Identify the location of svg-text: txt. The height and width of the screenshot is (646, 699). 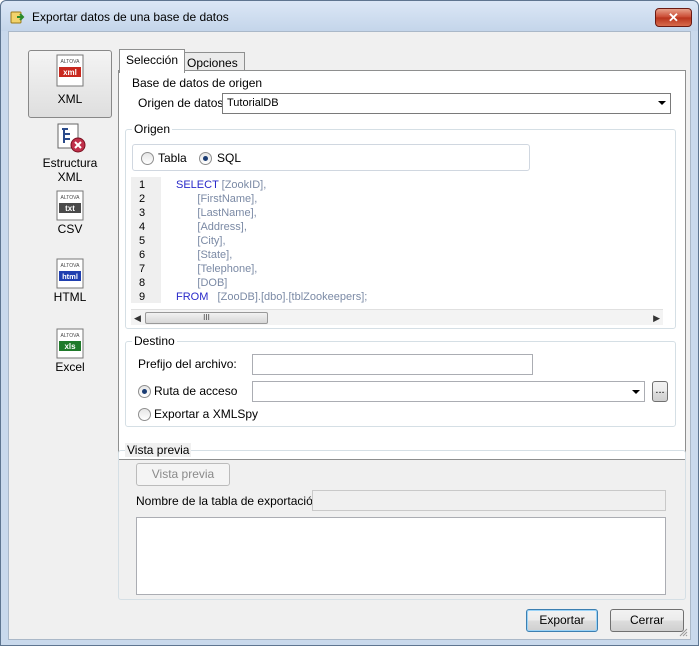
(70, 208).